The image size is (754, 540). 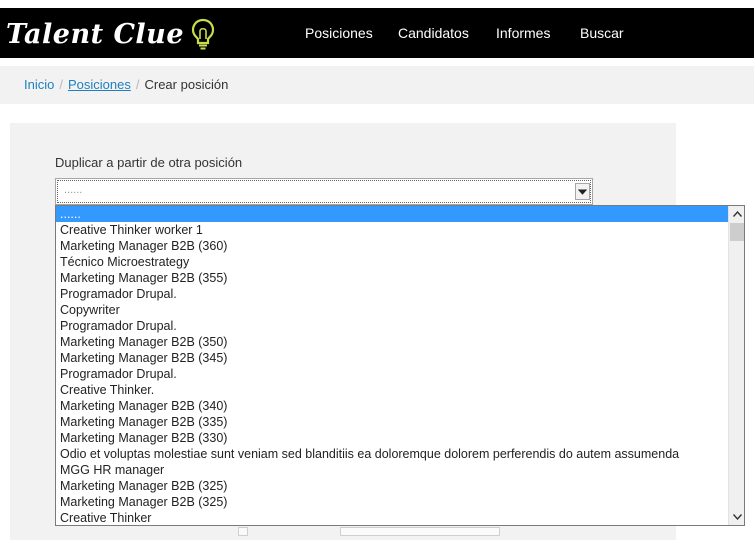 What do you see at coordinates (203, 34) in the screenshot?
I see `lightbulb-icon` at bounding box center [203, 34].